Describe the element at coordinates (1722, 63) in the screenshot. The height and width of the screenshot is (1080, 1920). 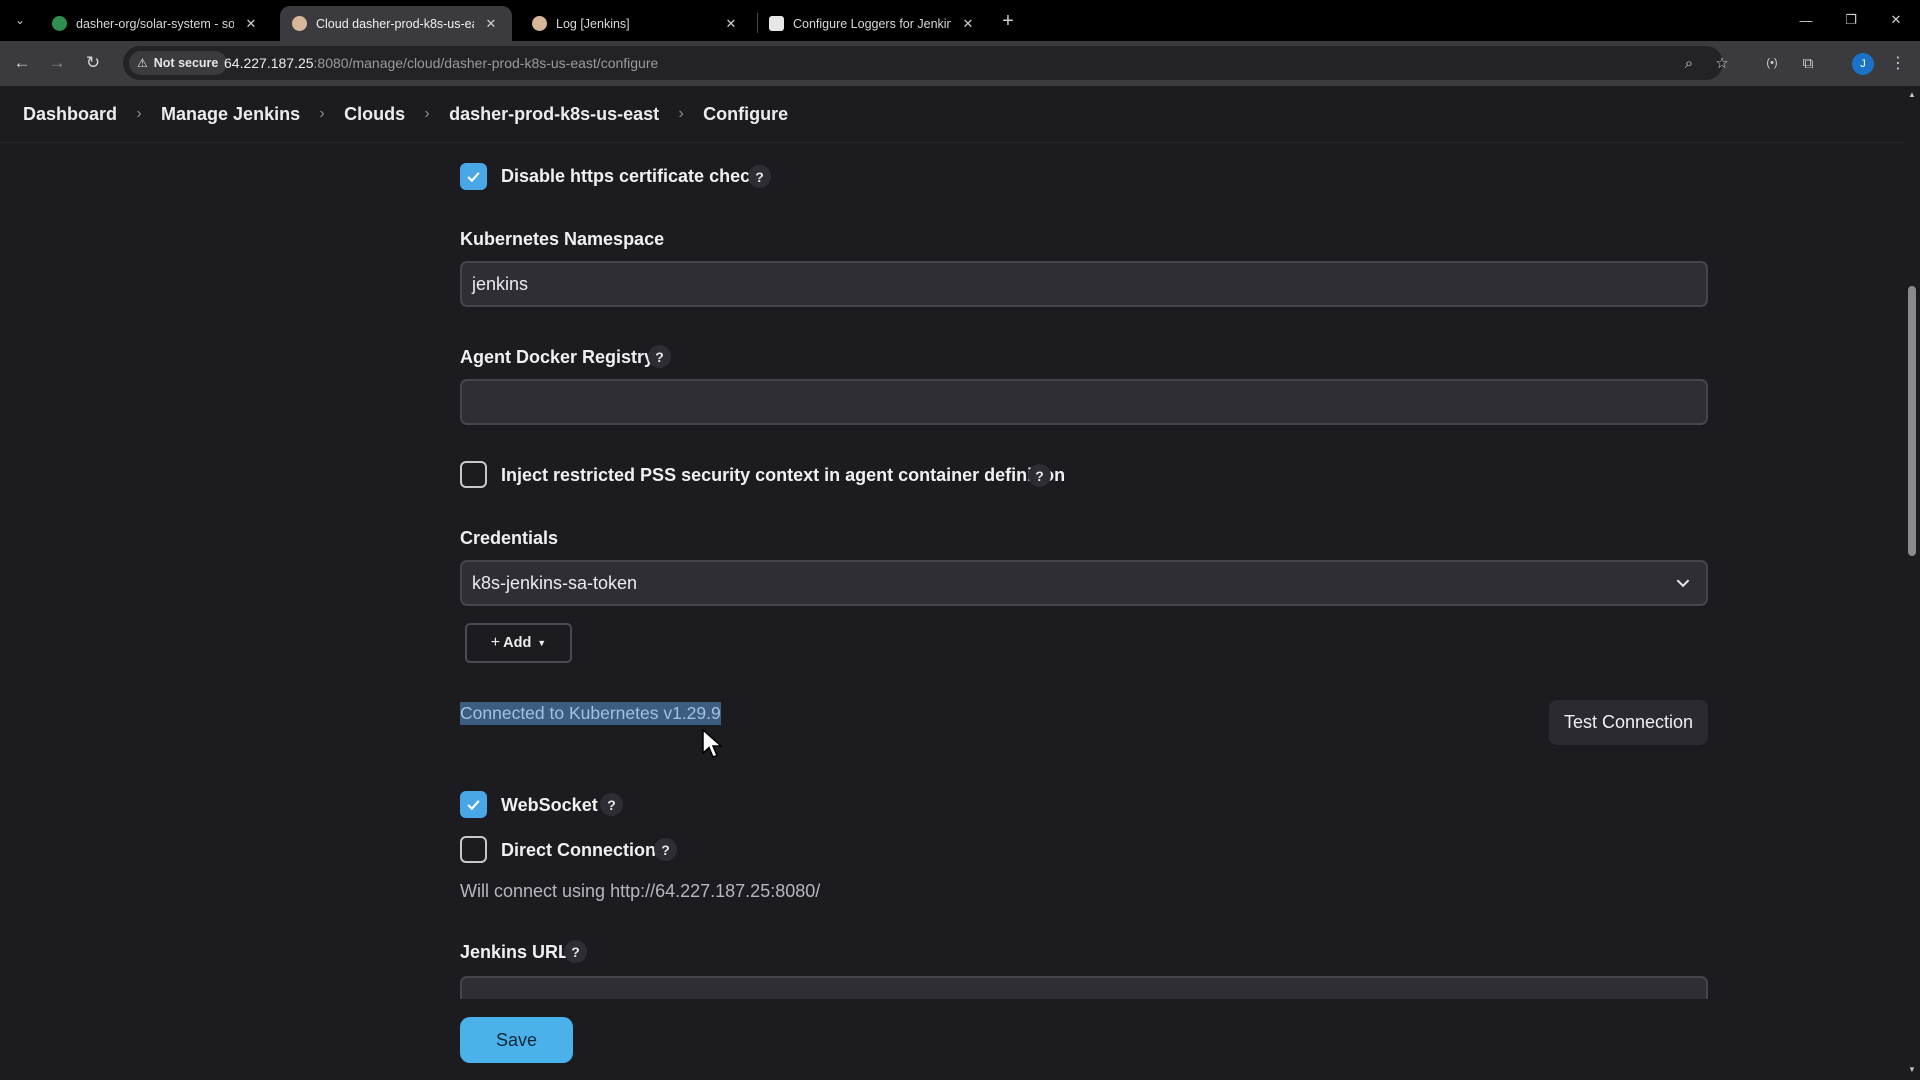
I see `bookmark-star-icon: ☆` at that location.